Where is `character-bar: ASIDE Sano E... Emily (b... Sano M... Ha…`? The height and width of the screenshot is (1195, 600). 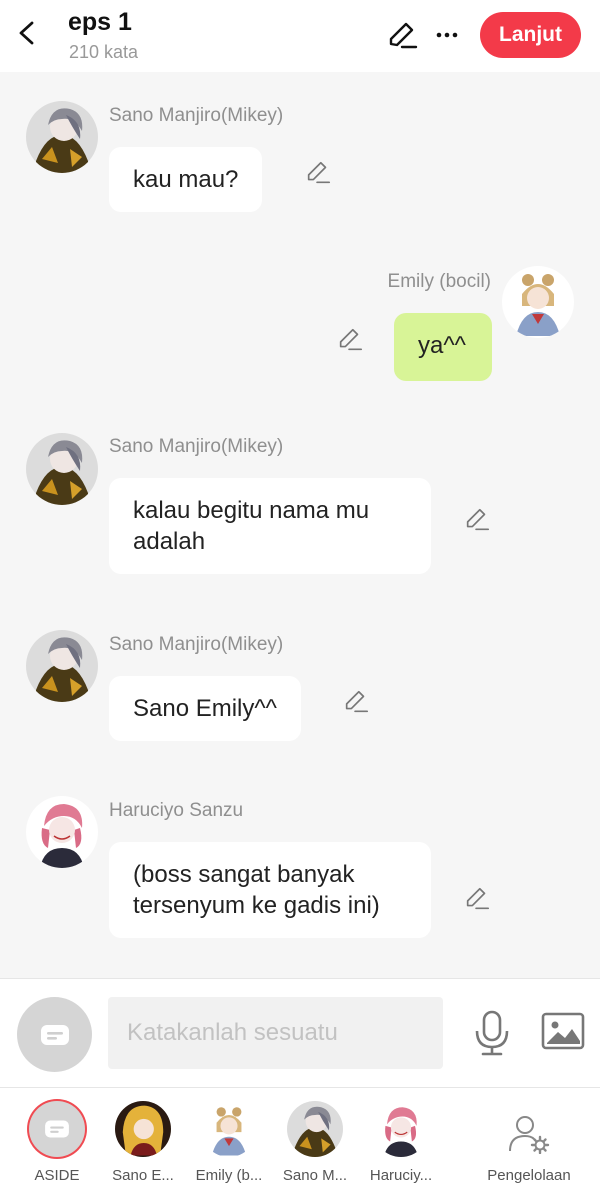 character-bar: ASIDE Sano E... Emily (b... Sano M... Ha… is located at coordinates (300, 1141).